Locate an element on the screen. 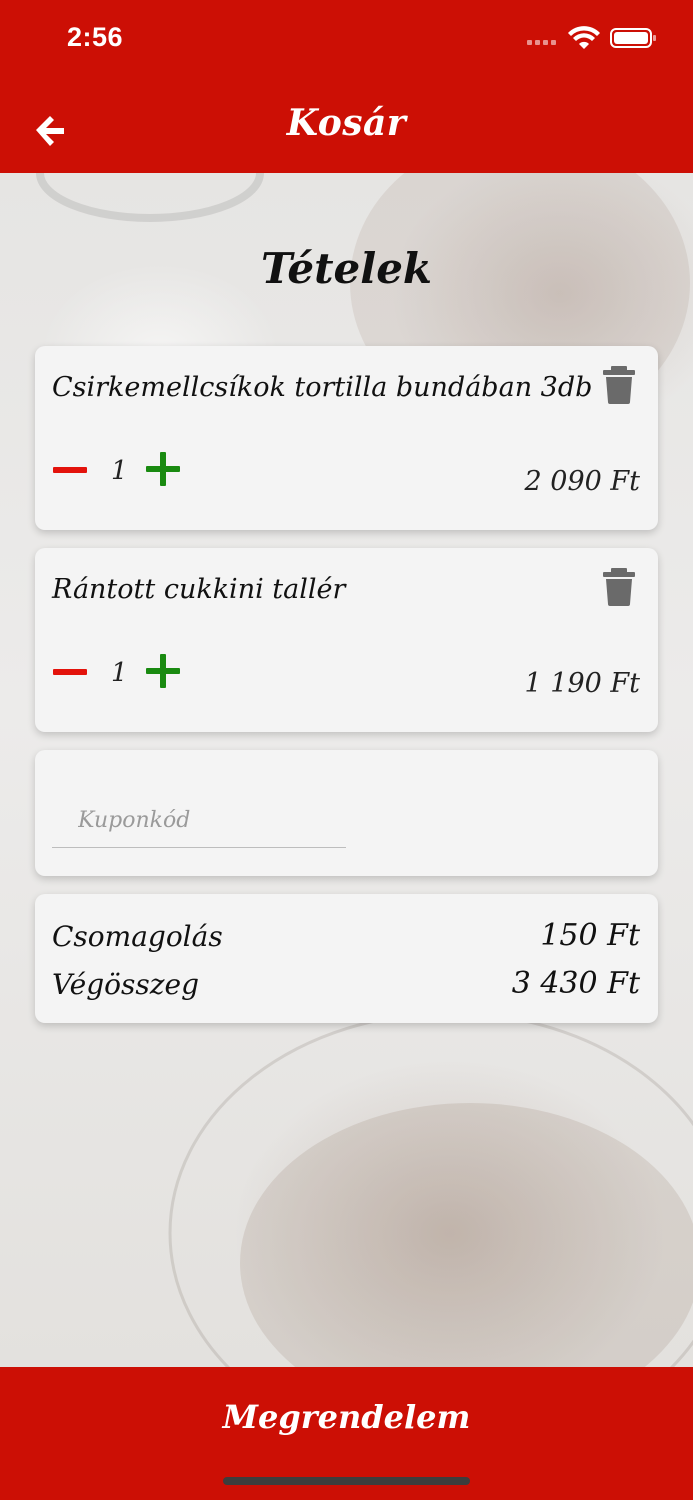  item-price: 2 090 Ft is located at coordinates (582, 481).